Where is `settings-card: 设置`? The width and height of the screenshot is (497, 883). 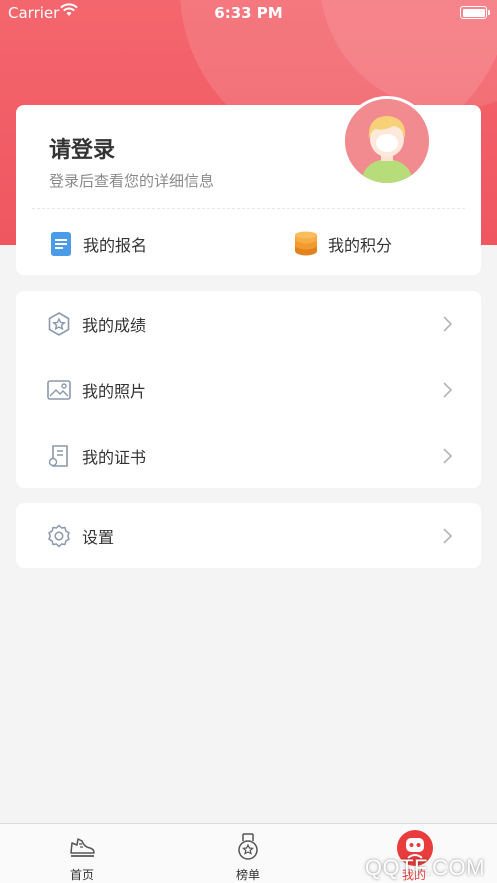
settings-card: 设置 is located at coordinates (248, 535).